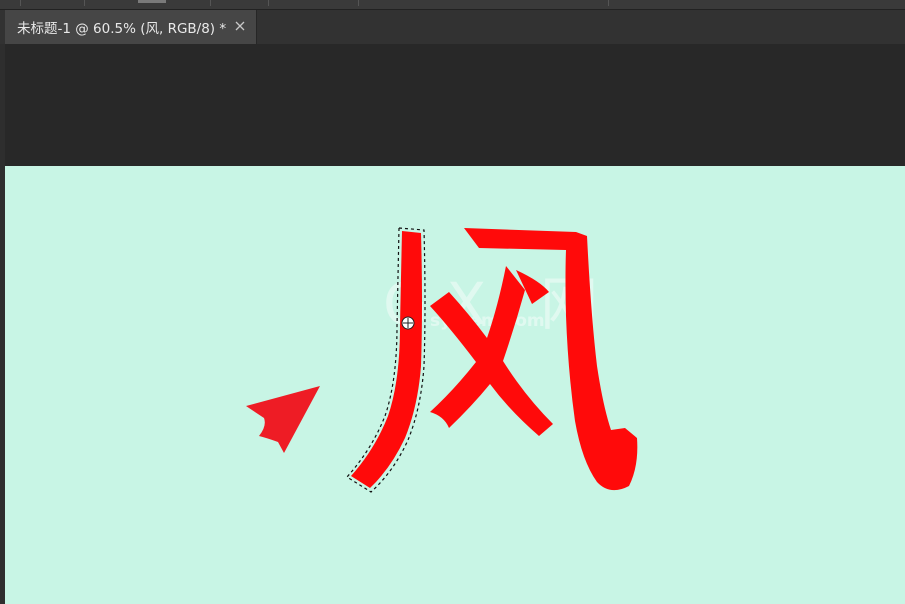 The height and width of the screenshot is (604, 905). What do you see at coordinates (408, 323) in the screenshot?
I see `move-crosshair-icon` at bounding box center [408, 323].